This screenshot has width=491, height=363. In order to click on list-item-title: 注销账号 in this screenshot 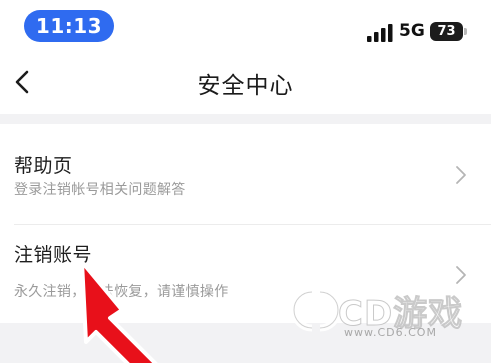, I will do `click(53, 255)`.